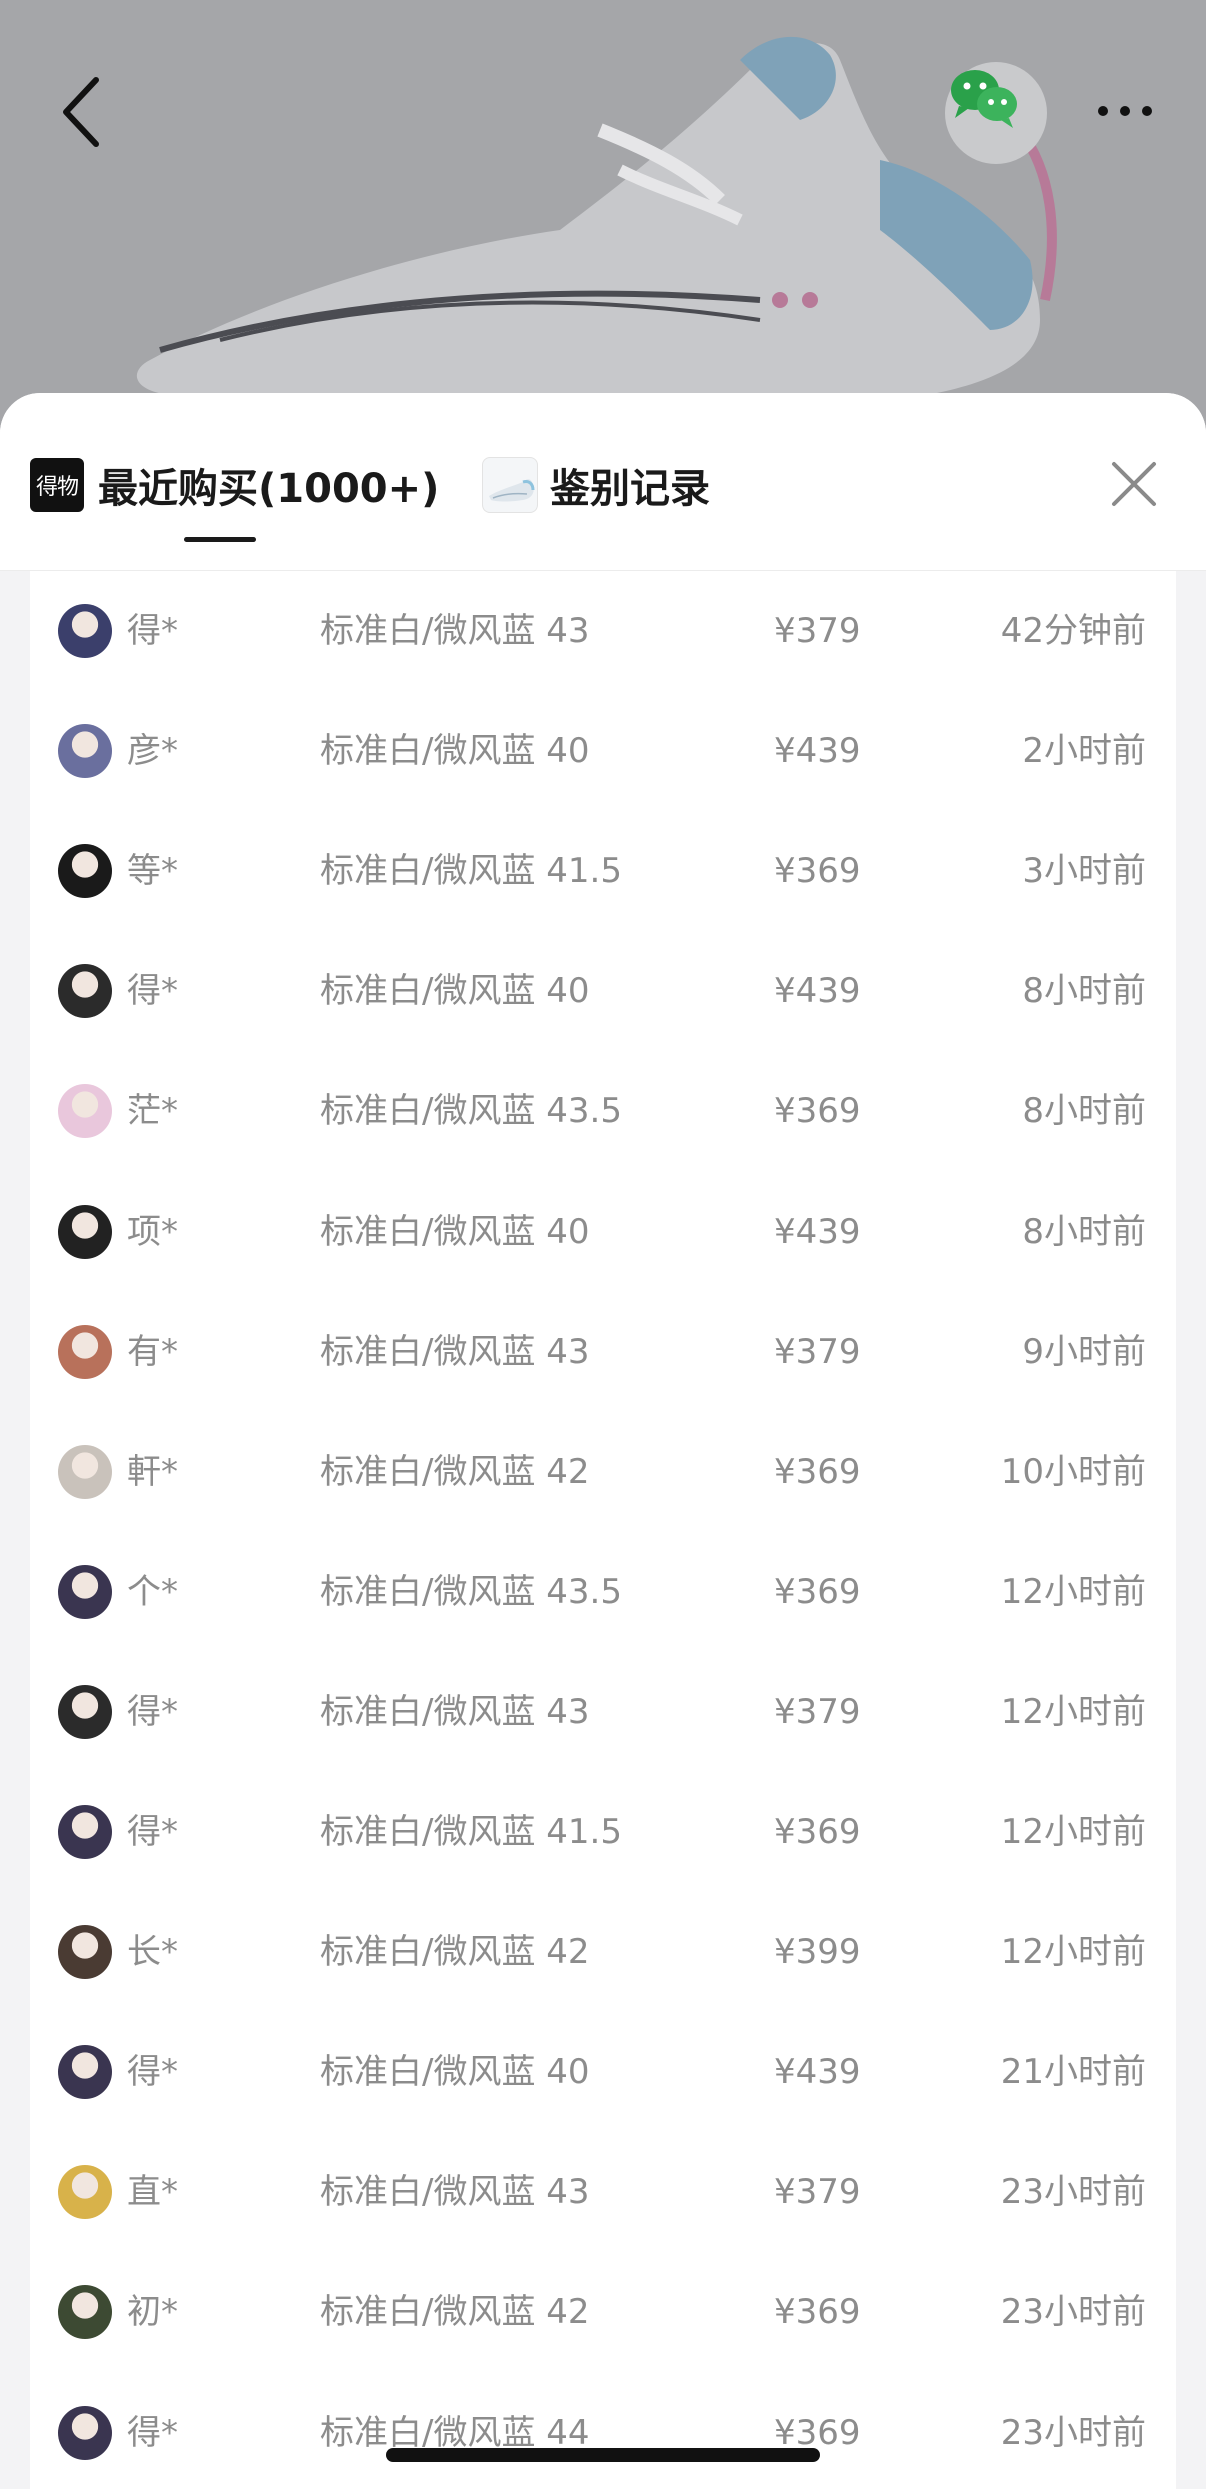  Describe the element at coordinates (152, 1472) in the screenshot. I see `user-name: 軒*` at that location.